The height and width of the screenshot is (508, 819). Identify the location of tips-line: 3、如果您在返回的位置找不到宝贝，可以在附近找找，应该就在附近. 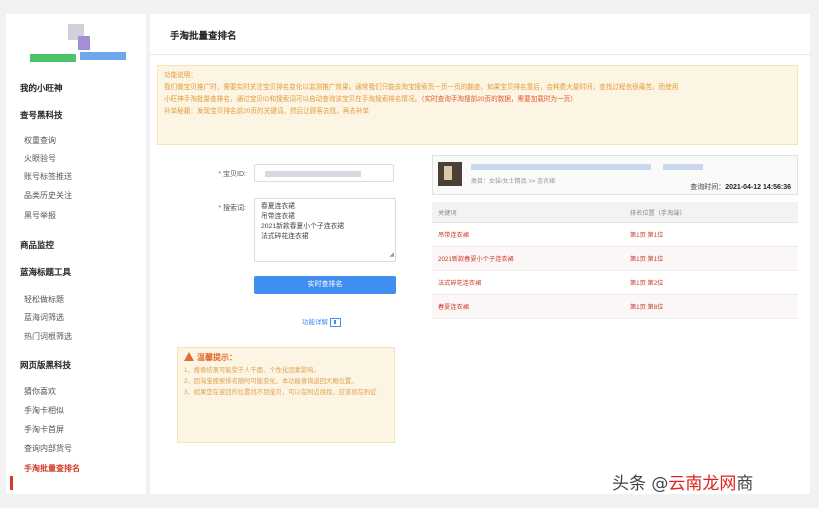
(280, 392).